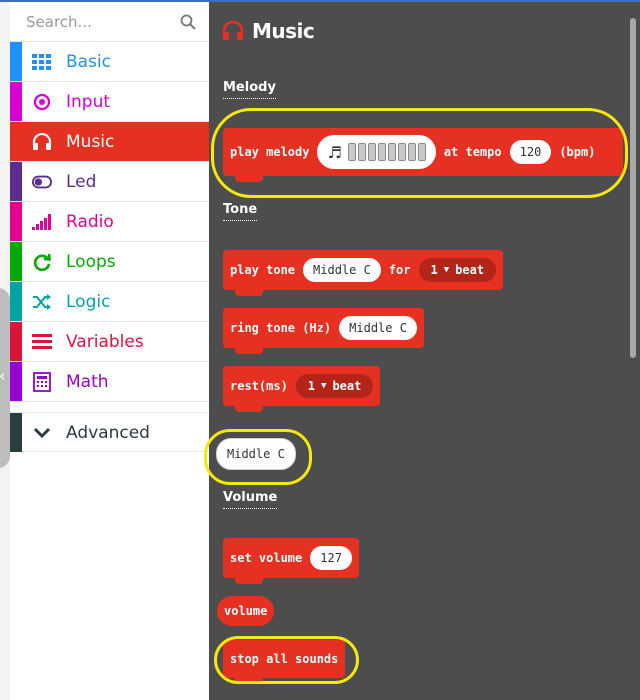  I want to click on category-label: Input, so click(88, 102).